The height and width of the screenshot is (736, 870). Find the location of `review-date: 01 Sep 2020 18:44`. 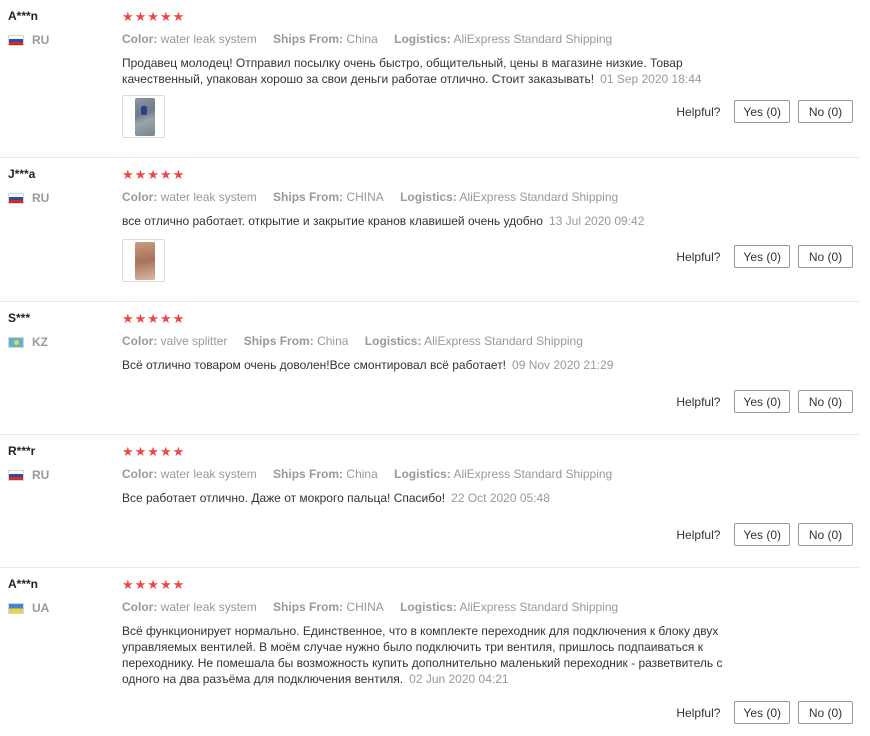

review-date: 01 Sep 2020 18:44 is located at coordinates (651, 79).